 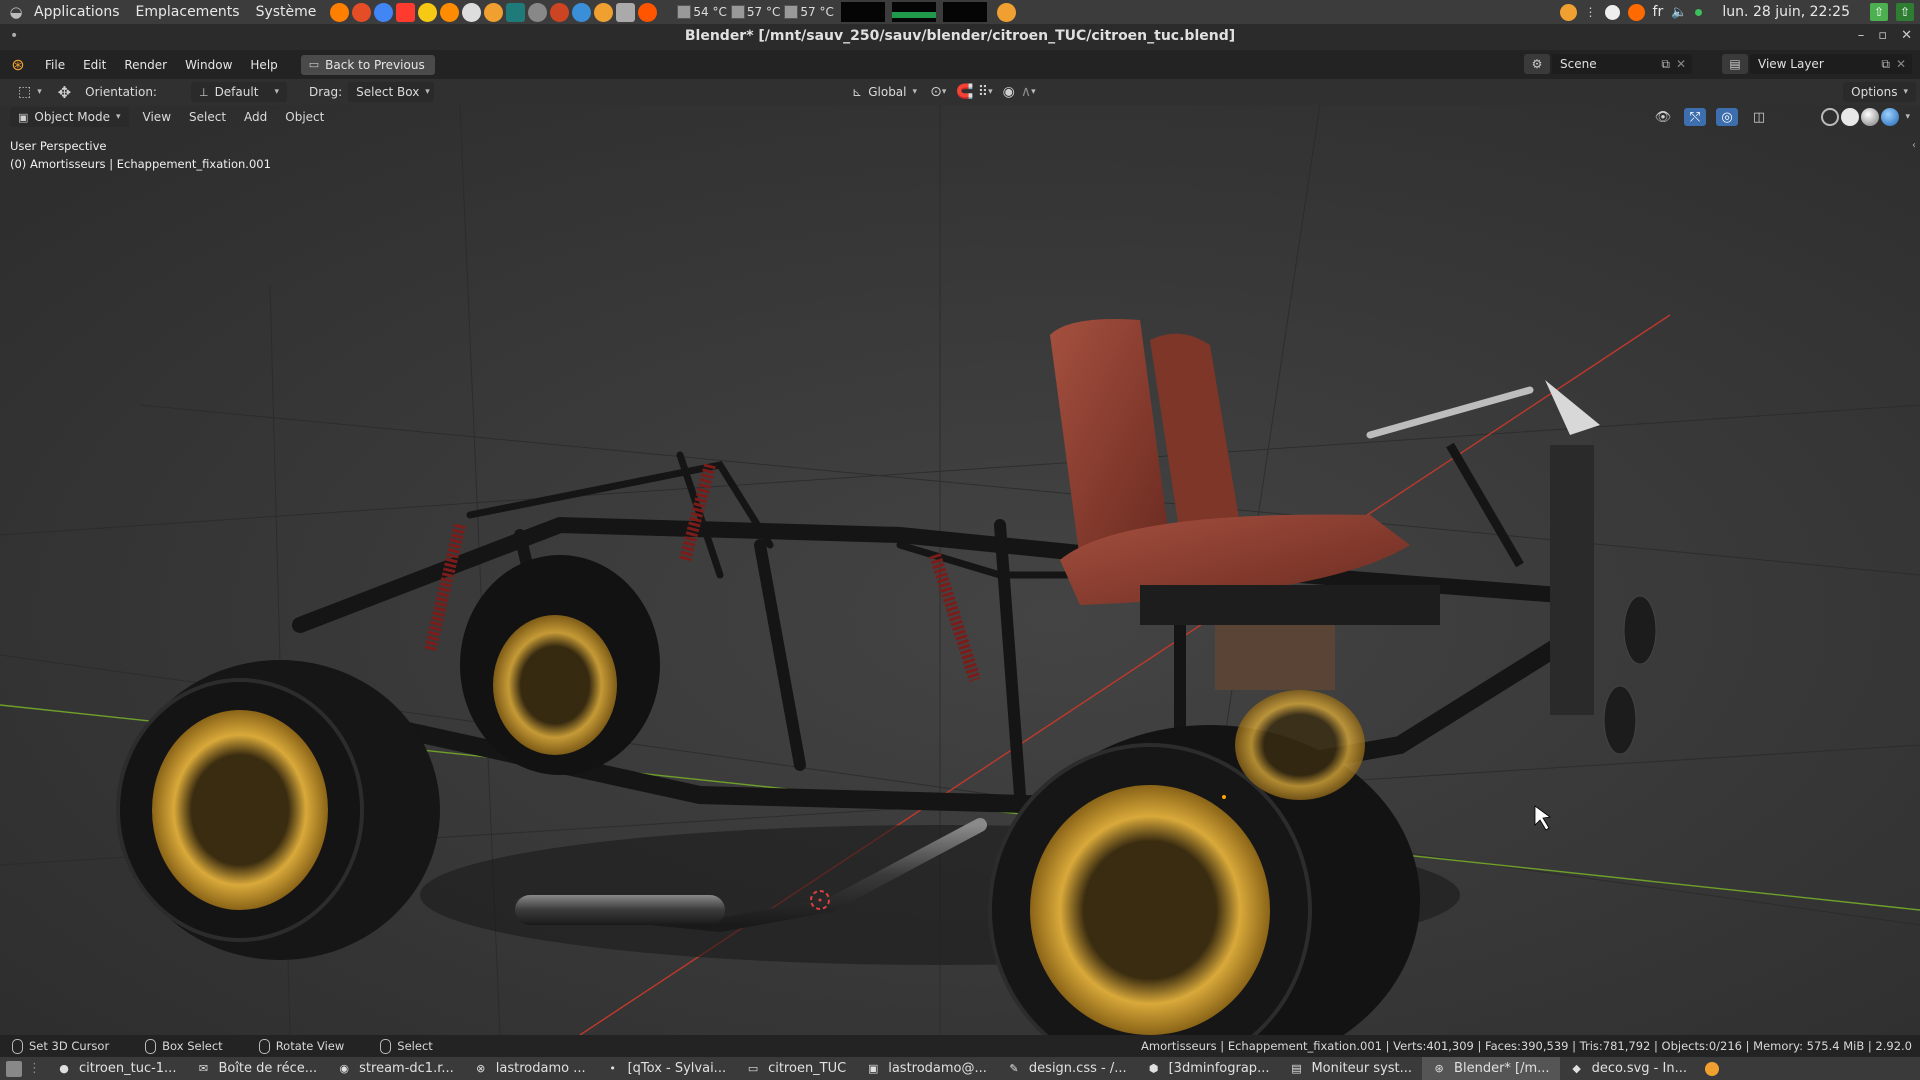 What do you see at coordinates (94, 65) in the screenshot?
I see `menu-edit: Edit` at bounding box center [94, 65].